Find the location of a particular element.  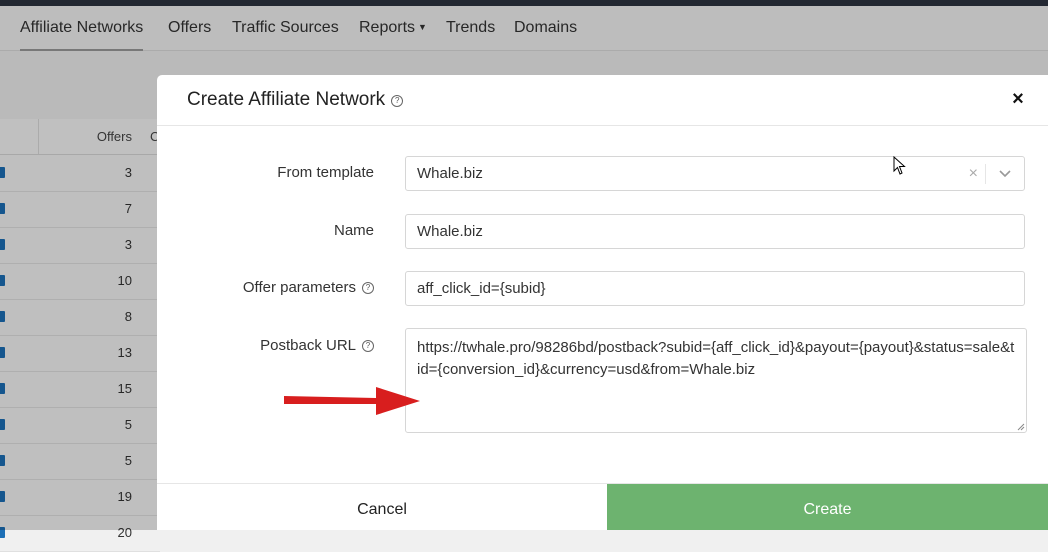

resize-handle-icon is located at coordinates (1021, 427).